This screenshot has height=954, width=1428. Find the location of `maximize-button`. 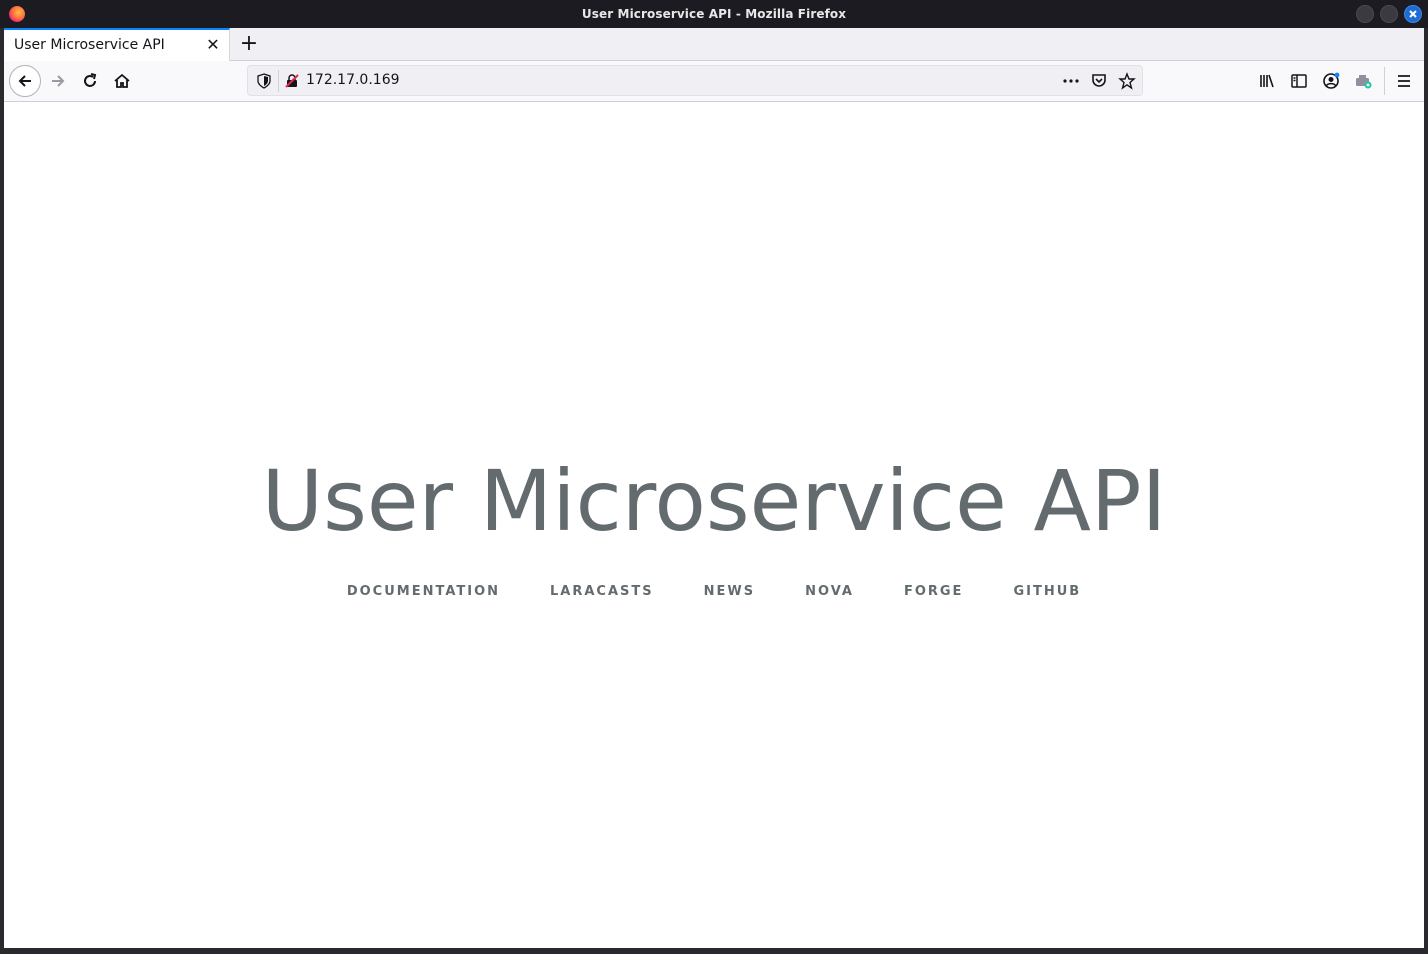

maximize-button is located at coordinates (1389, 14).